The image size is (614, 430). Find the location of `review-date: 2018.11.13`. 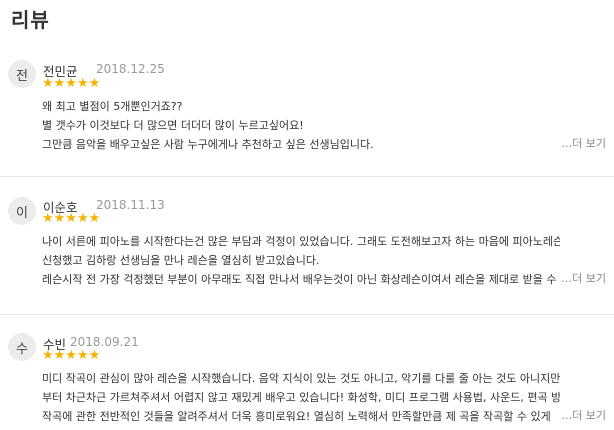

review-date: 2018.11.13 is located at coordinates (130, 205).